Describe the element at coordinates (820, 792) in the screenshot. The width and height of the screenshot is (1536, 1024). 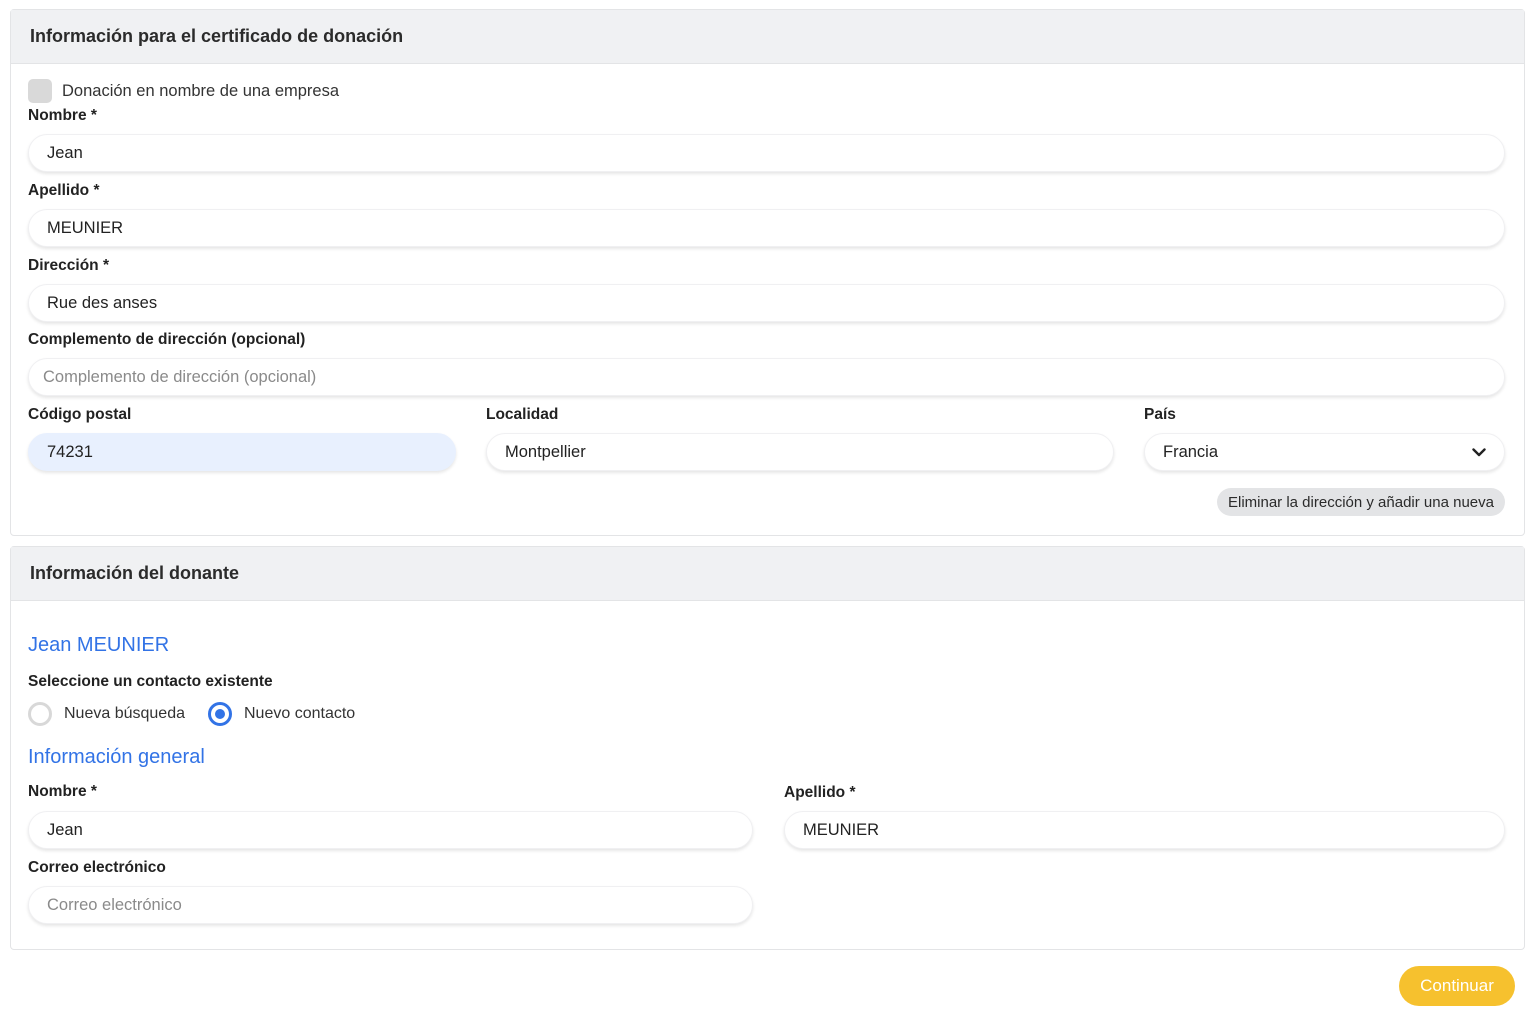
I see `donor-last-name-label: Apellido *` at that location.